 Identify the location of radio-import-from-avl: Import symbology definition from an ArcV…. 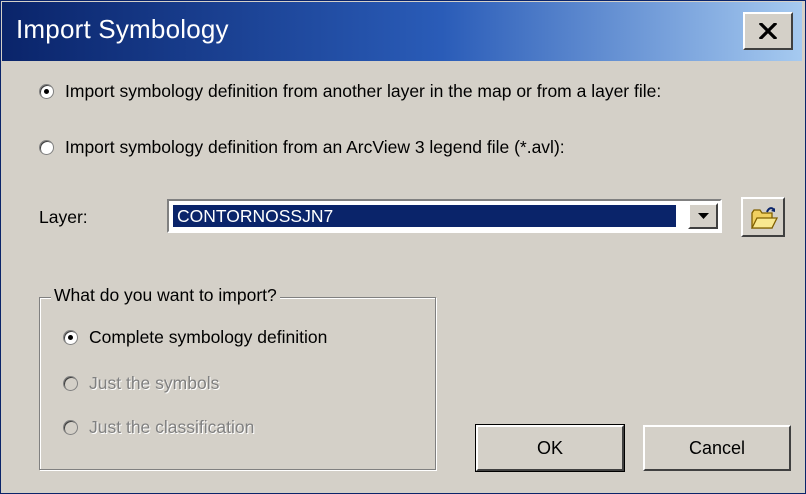
(302, 147).